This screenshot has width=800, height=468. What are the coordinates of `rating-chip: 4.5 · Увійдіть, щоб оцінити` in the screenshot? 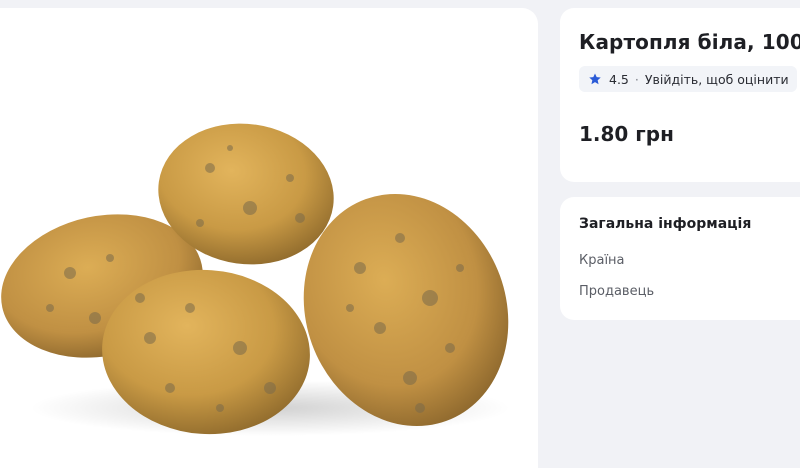 It's located at (688, 79).